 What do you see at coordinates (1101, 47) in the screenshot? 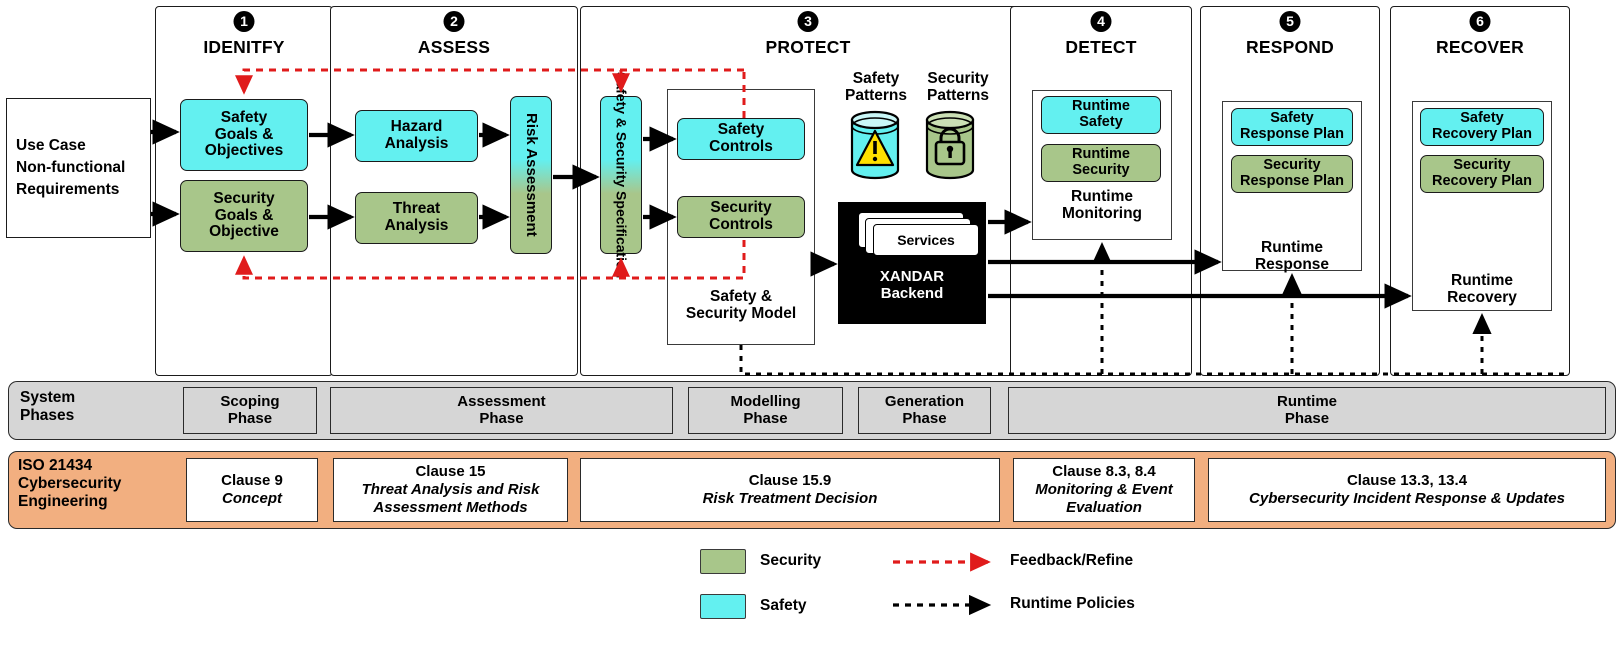
I see `column-title: DETECT` at bounding box center [1101, 47].